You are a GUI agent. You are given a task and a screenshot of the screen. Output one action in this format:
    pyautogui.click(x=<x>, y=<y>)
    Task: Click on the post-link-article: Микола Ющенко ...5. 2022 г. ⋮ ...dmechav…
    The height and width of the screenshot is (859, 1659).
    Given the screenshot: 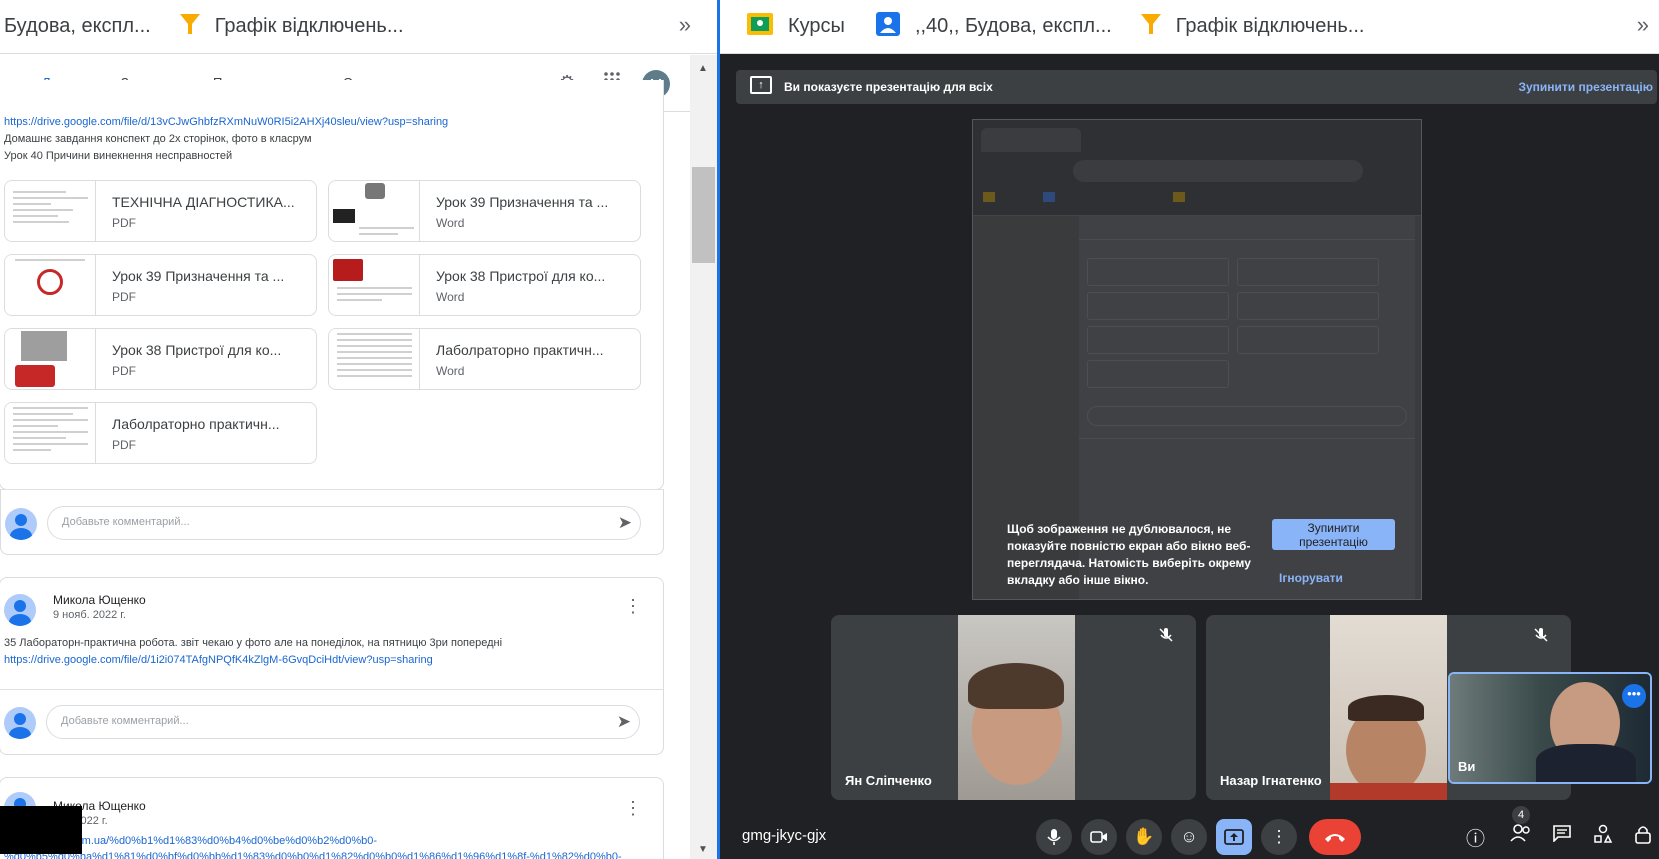 What is the action you would take?
    pyautogui.click(x=332, y=818)
    